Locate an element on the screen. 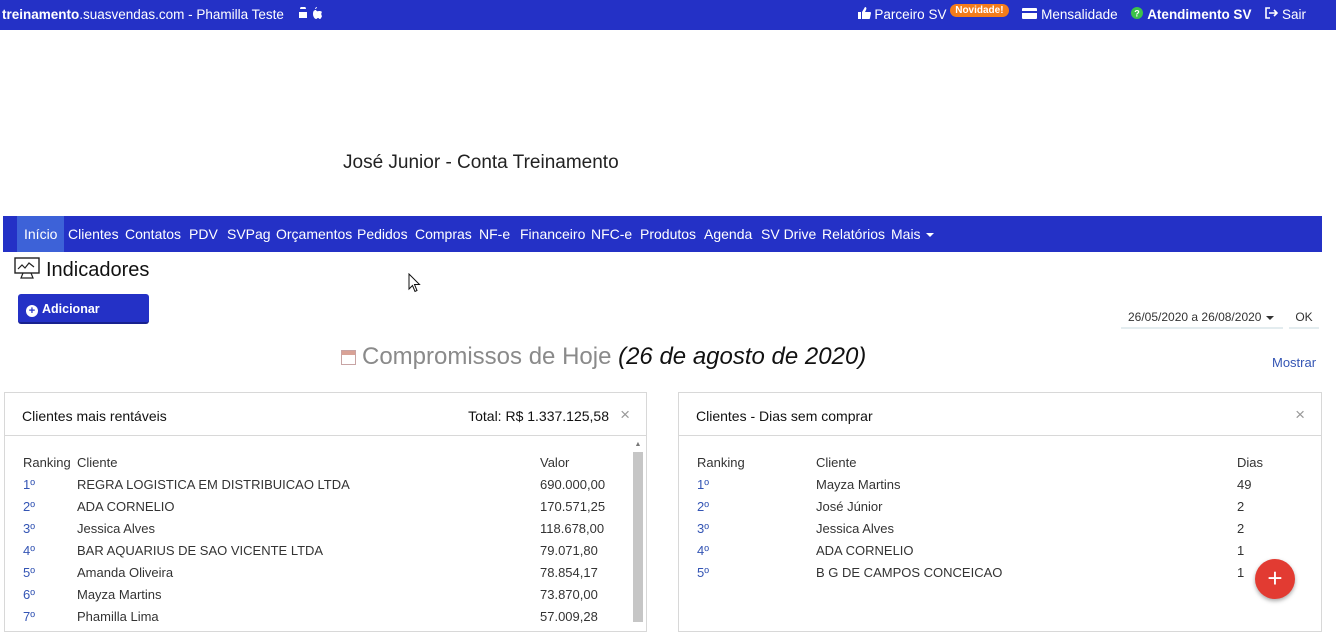  table-row: 2º José Júnior 2 is located at coordinates (1000, 507).